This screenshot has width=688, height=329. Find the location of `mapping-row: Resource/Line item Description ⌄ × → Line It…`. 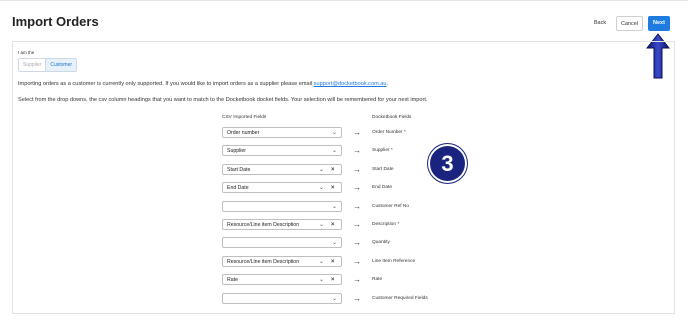

mapping-row: Resource/Line item Description ⌄ × → Line It… is located at coordinates (344, 262).